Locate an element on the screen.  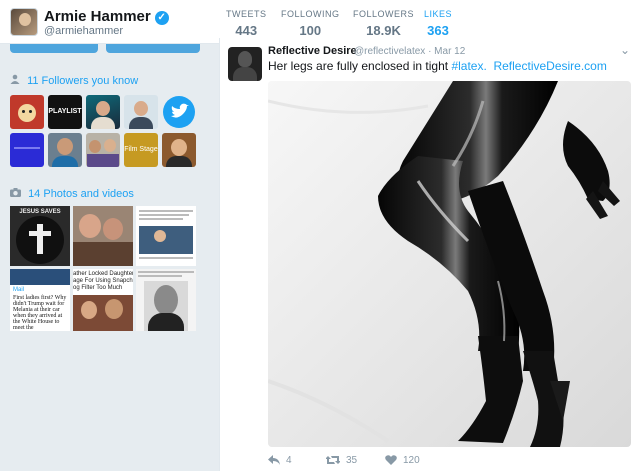
tweet-handle-time: @reflectivelatex · Mar 12 is located at coordinates (409, 51).